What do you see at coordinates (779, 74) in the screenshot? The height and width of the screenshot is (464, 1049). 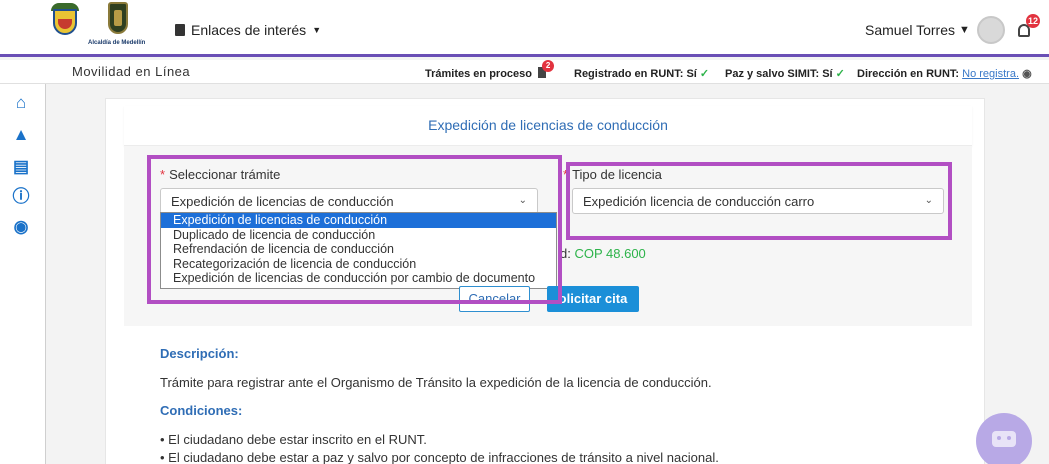 I see `simit-label: Paz y salvo SIMIT: Sí` at bounding box center [779, 74].